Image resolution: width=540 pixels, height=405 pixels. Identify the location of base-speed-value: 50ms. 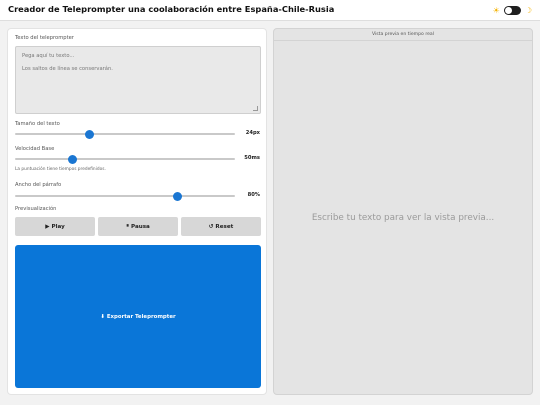
(252, 158).